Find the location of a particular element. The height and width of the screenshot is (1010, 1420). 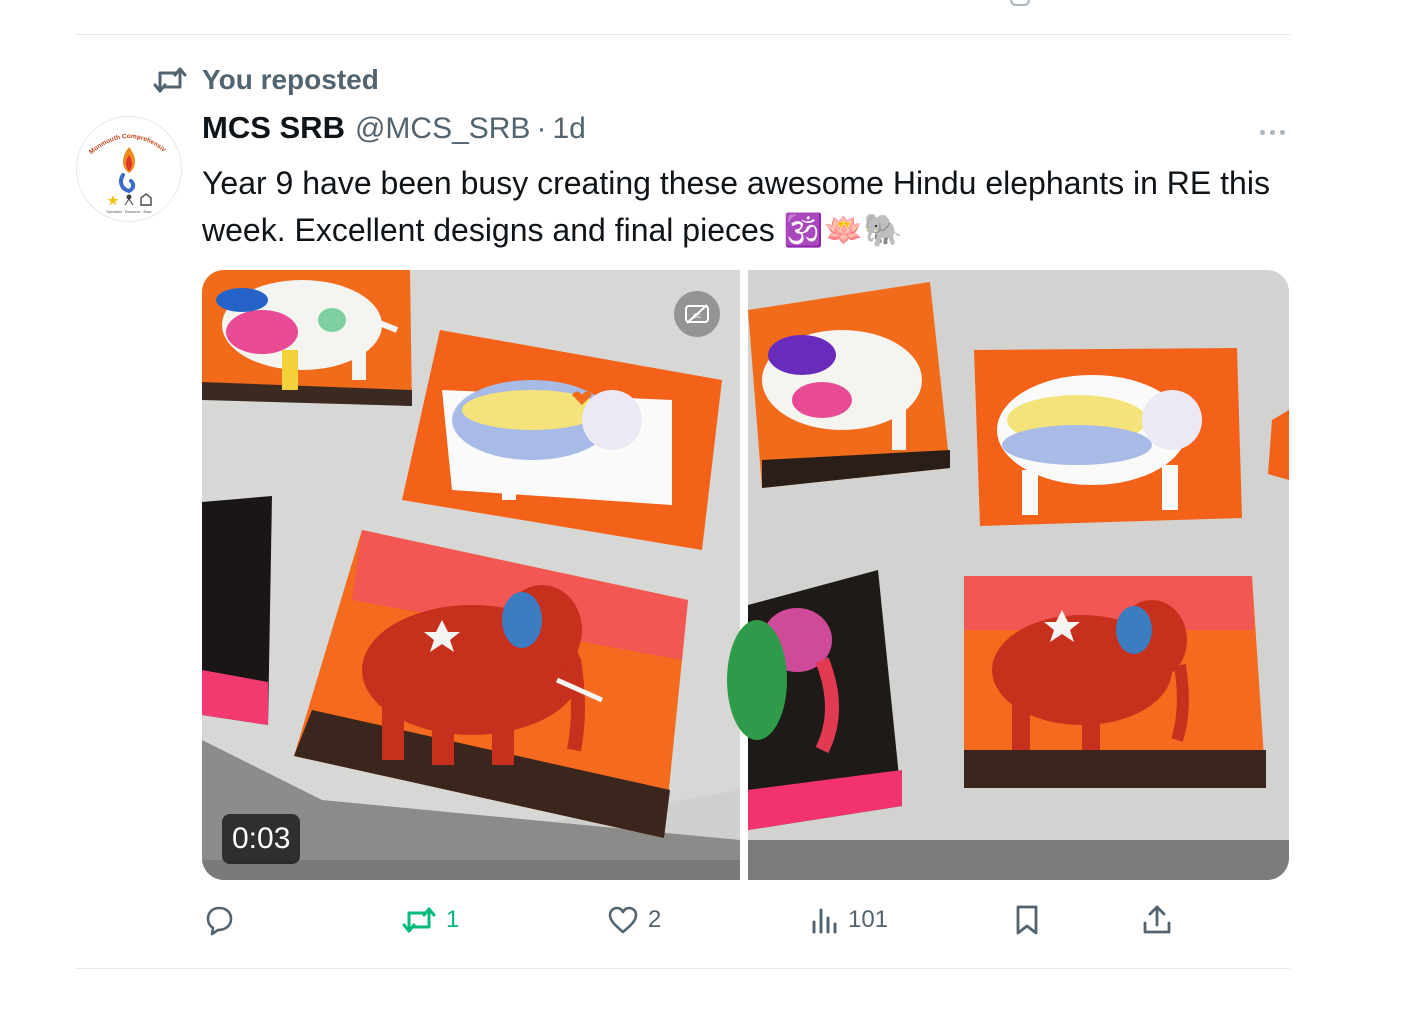

logo-top-text: Monmouth Comprehensive is located at coordinates (122, 136).